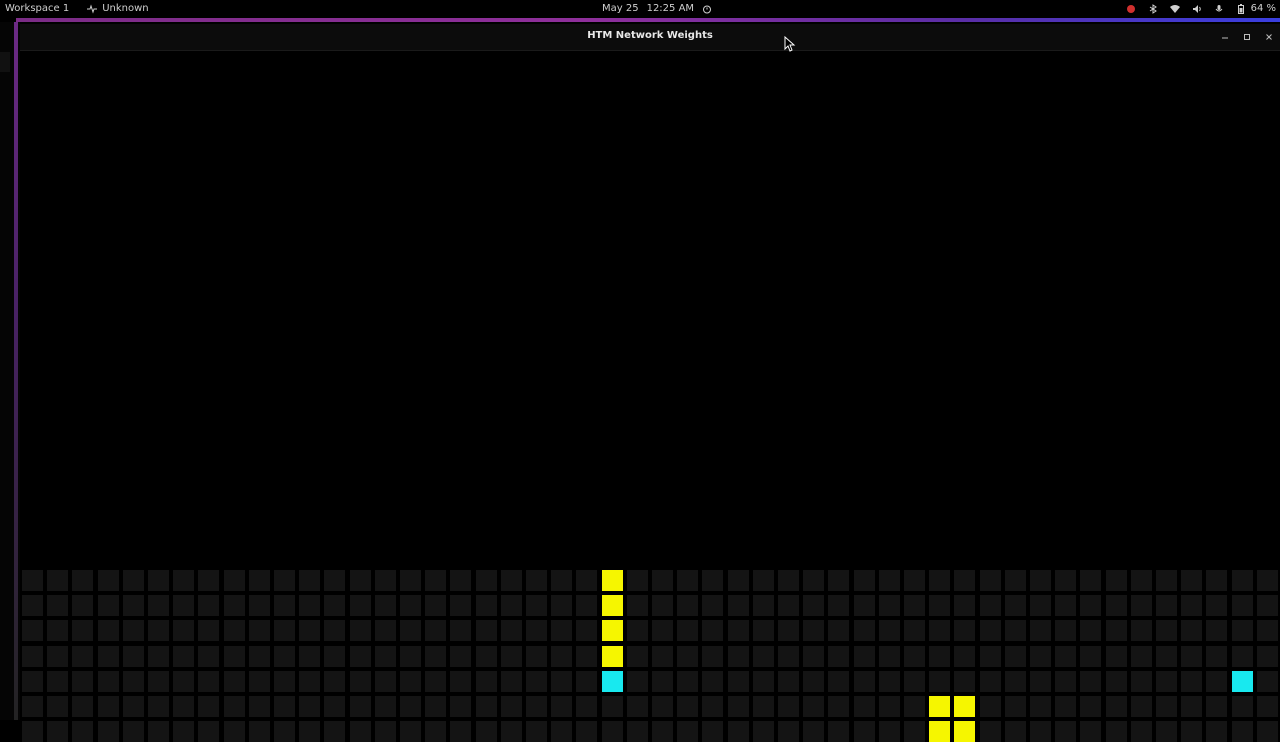  Describe the element at coordinates (118, 9) in the screenshot. I see `activity-indicator: Unknown` at that location.